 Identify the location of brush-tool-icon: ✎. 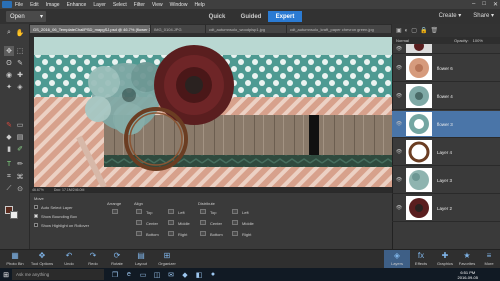
(9, 125).